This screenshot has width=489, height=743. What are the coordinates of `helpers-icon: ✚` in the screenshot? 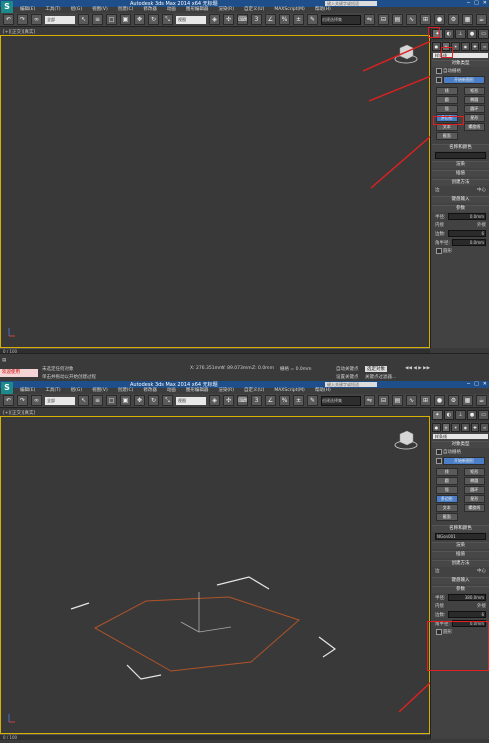 It's located at (475, 46).